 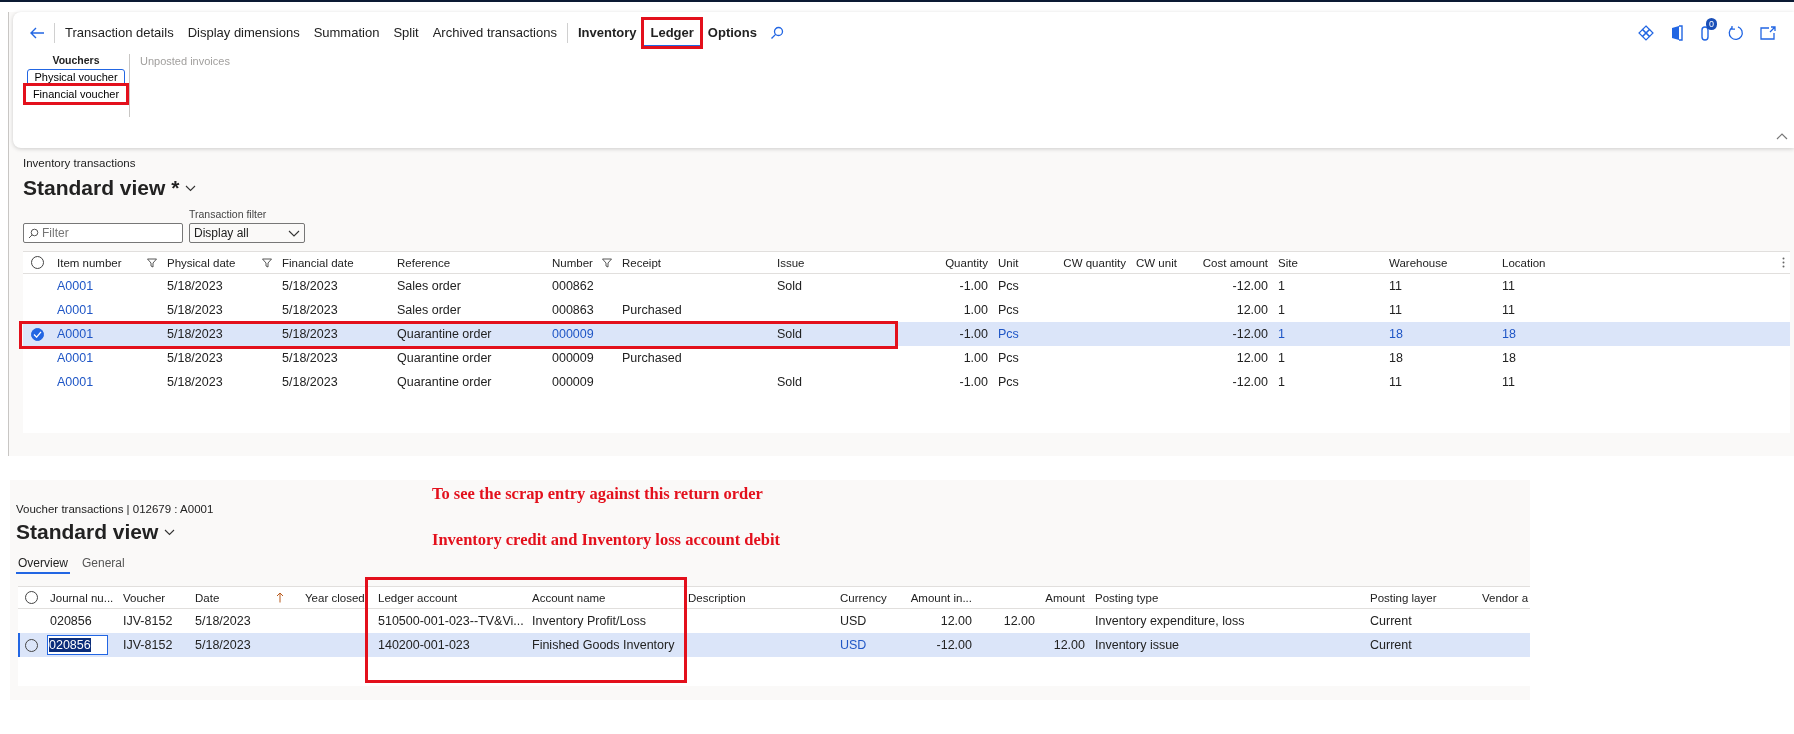 I want to click on column-header: Unit, so click(x=1027, y=262).